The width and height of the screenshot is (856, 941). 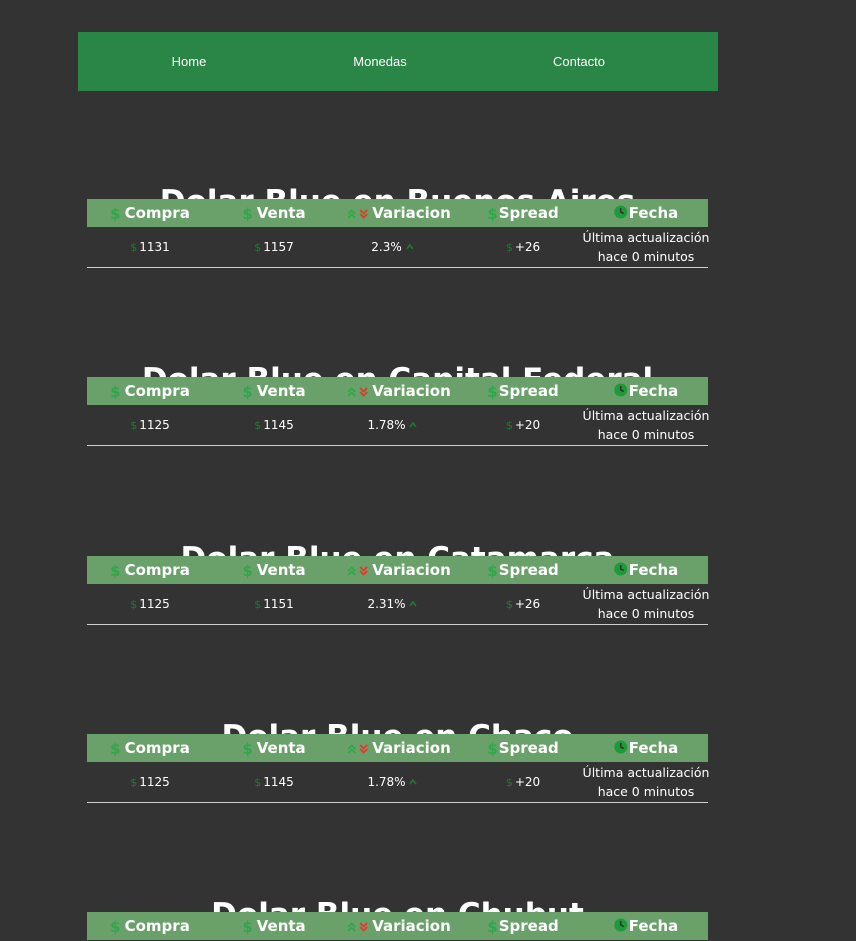 I want to click on cell-venta: $1157, so click(x=274, y=247).